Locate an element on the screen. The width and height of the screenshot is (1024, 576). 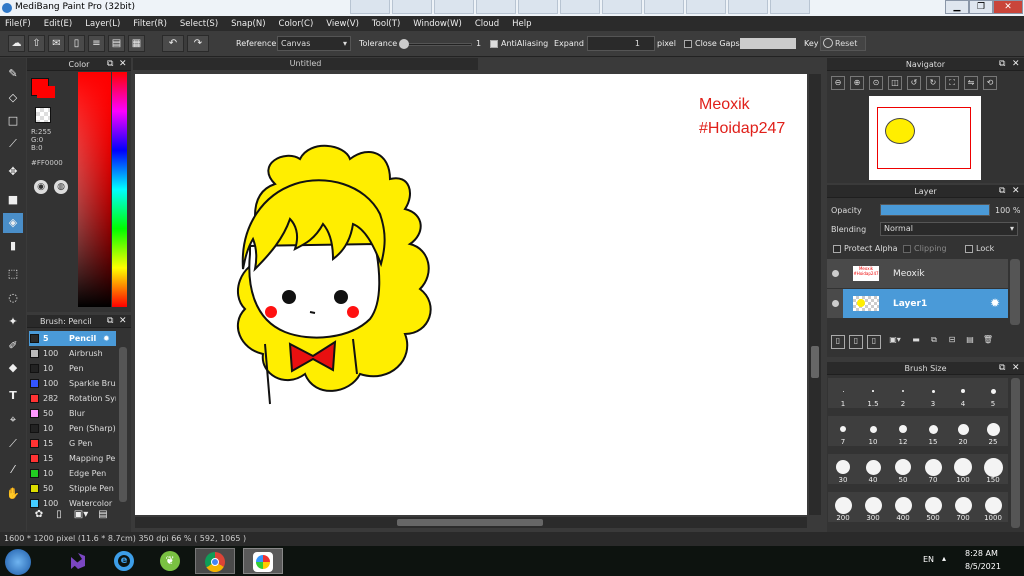
share-icon: ⇧ is located at coordinates (36, 43).